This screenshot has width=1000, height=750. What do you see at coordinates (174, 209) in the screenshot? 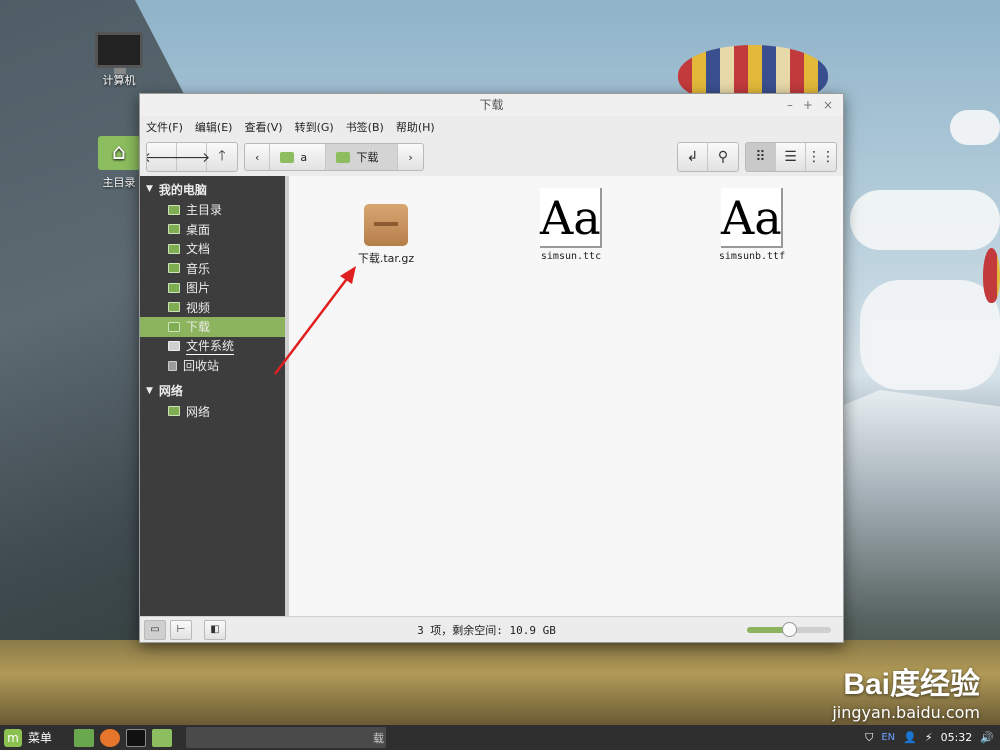
I see `folder-icon` at bounding box center [174, 209].